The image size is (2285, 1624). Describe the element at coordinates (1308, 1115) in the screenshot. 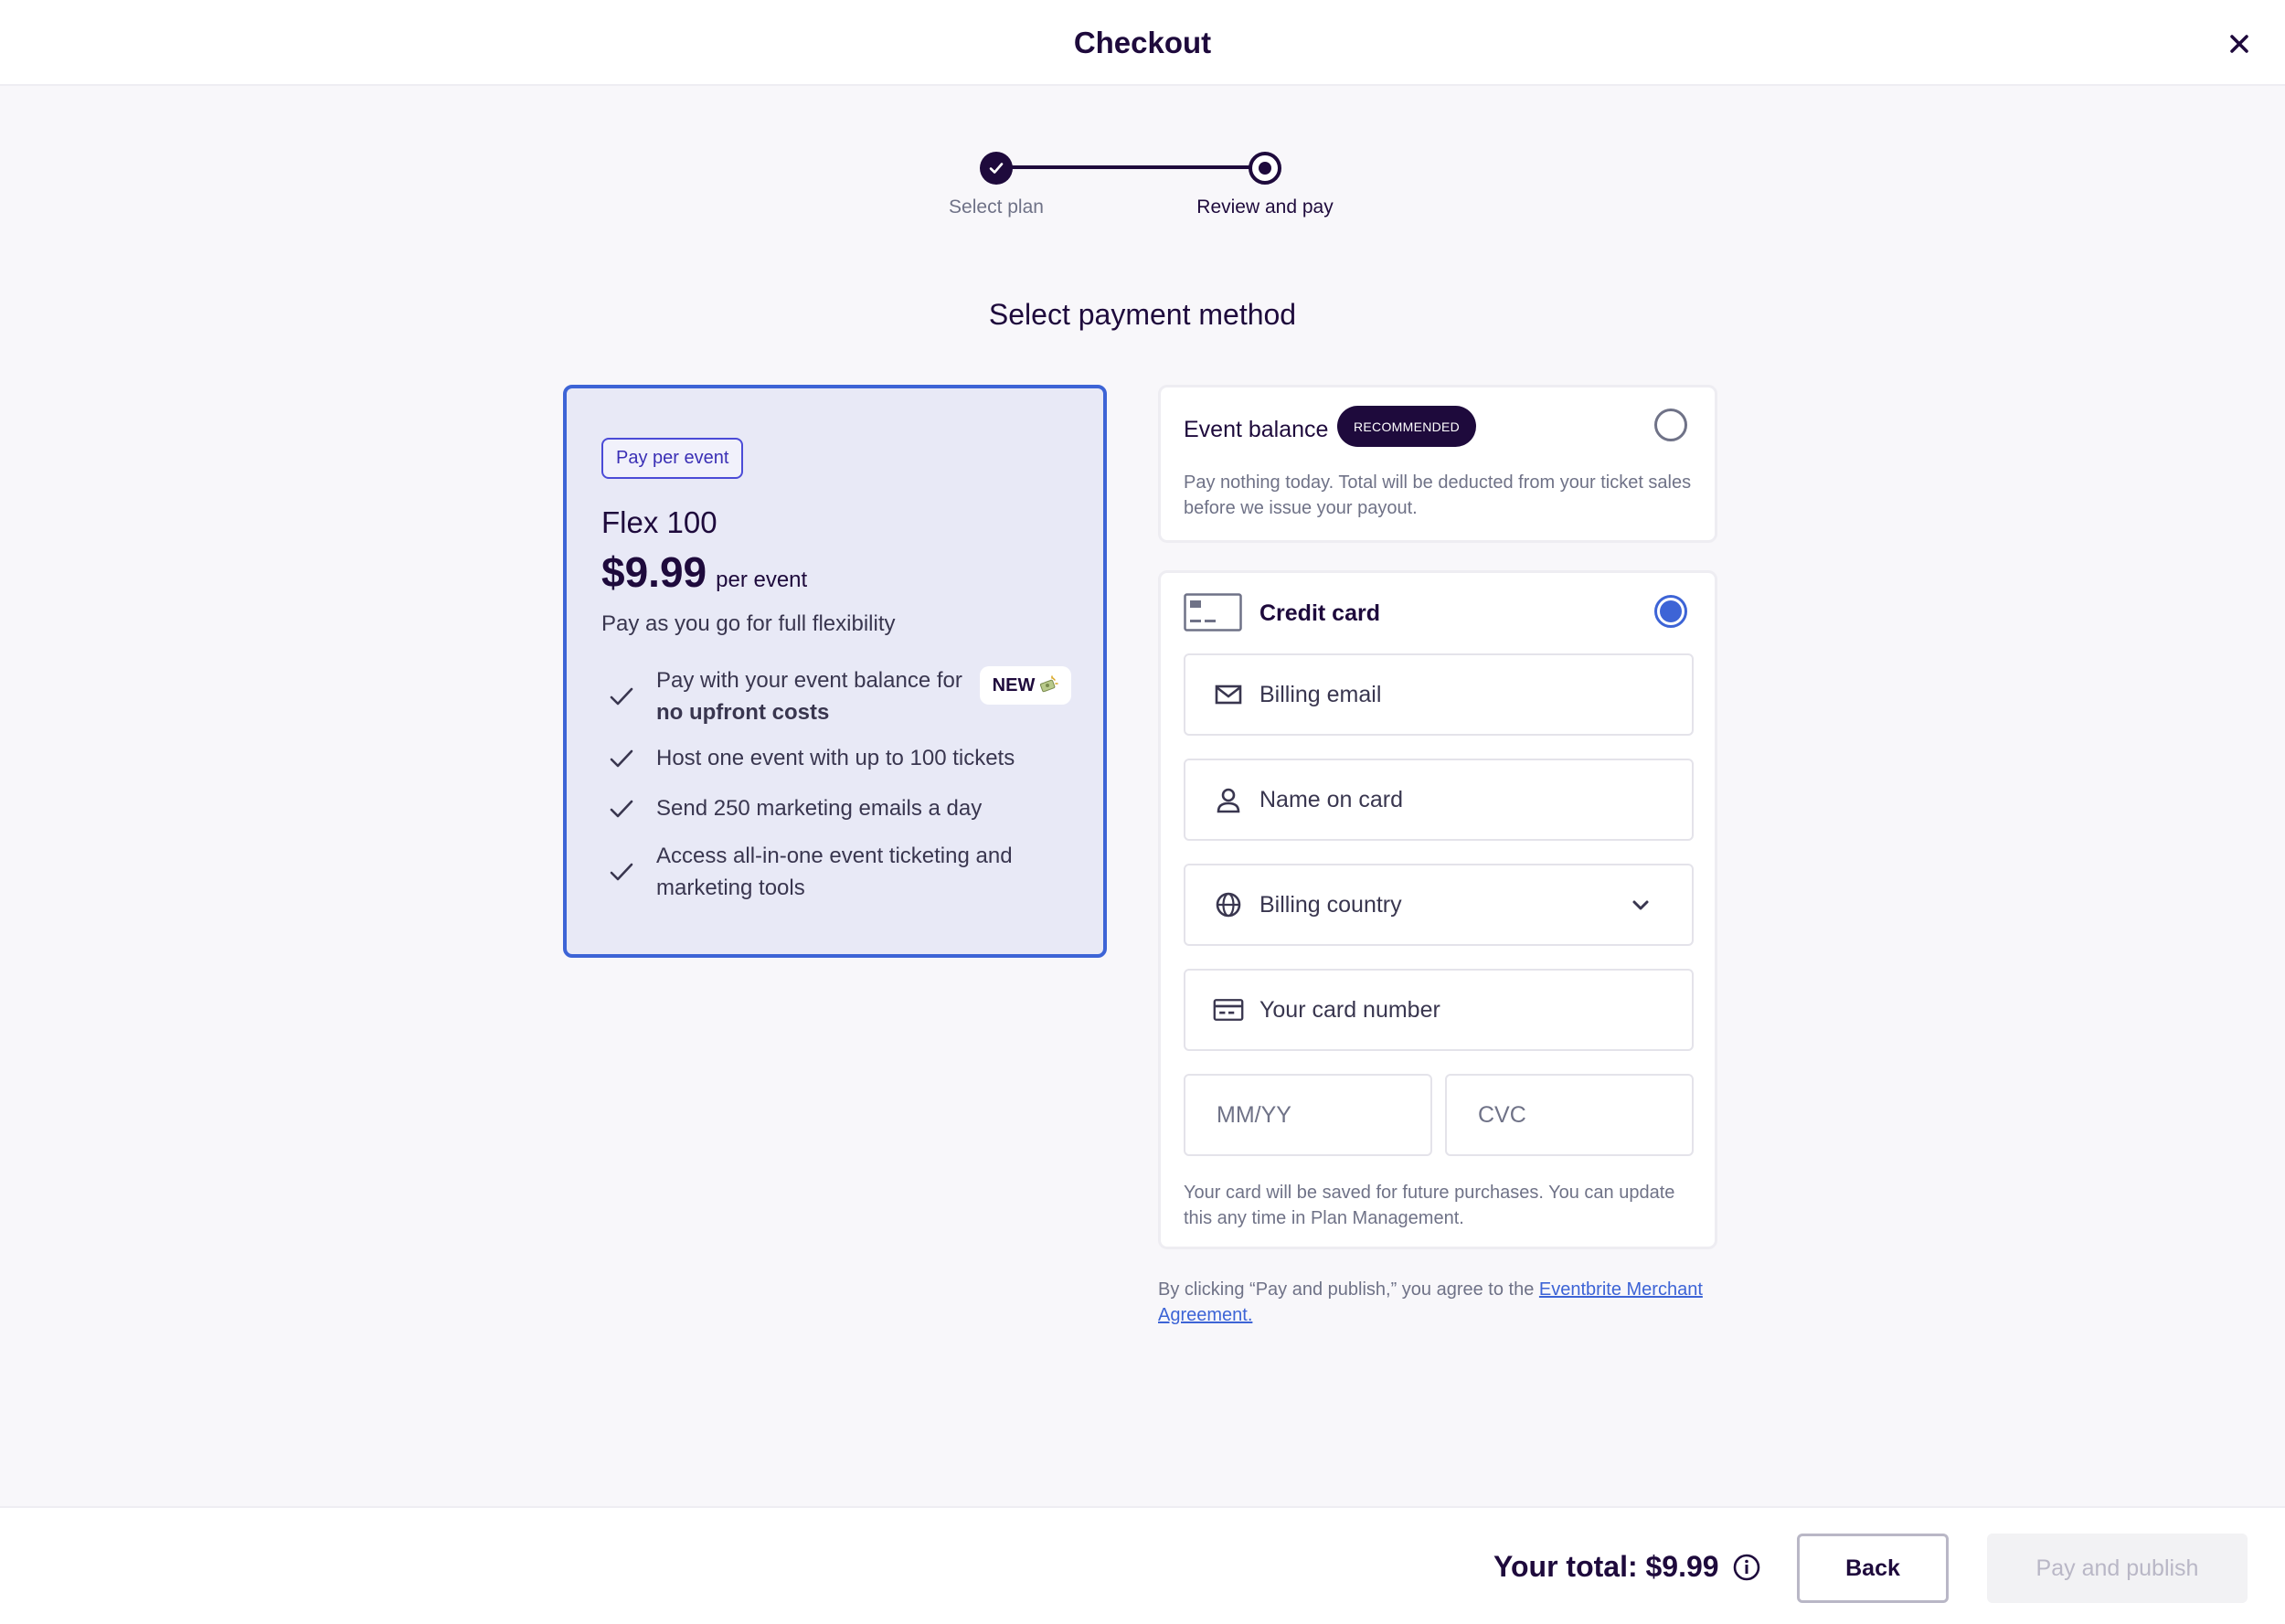

I see `expiry-field: MM/YY` at that location.